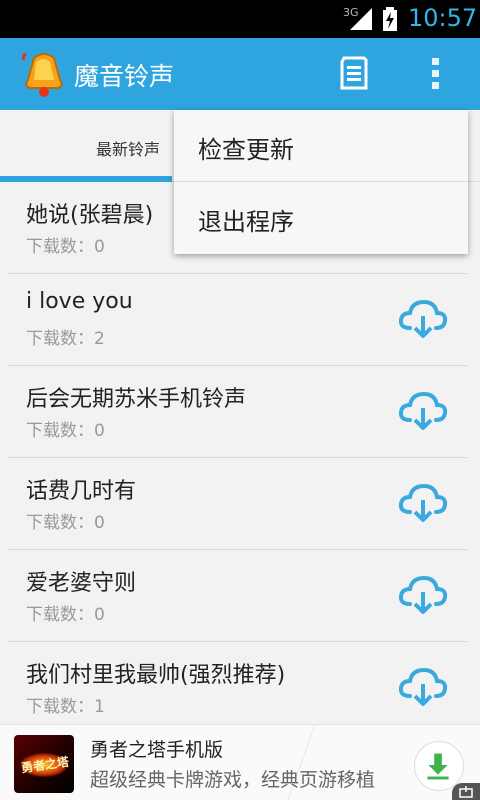  Describe the element at coordinates (233, 780) in the screenshot. I see `ad-description: 超级经典卡牌游戏，经典页游移植` at that location.